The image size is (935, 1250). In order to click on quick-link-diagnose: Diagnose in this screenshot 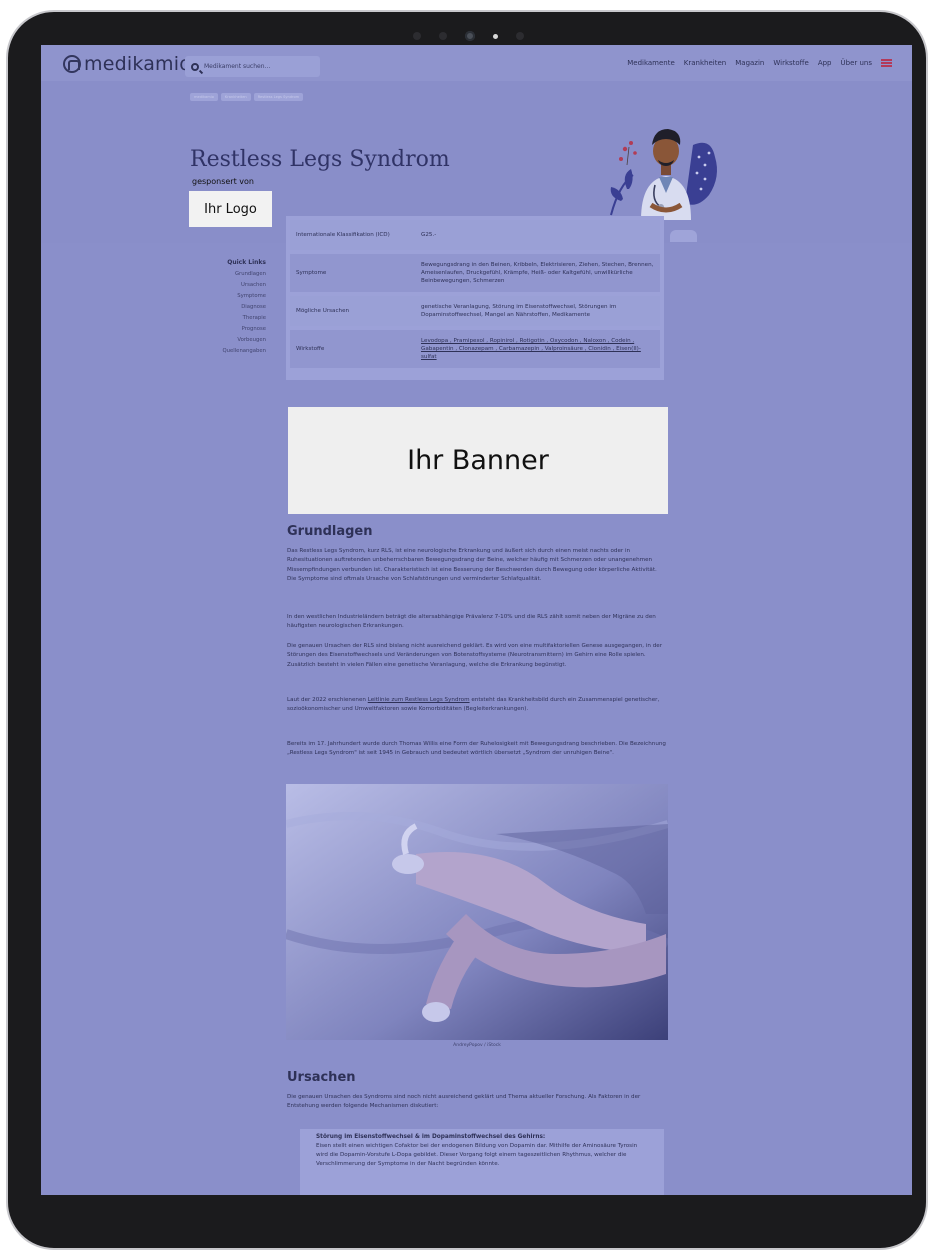, I will do `click(223, 307)`.